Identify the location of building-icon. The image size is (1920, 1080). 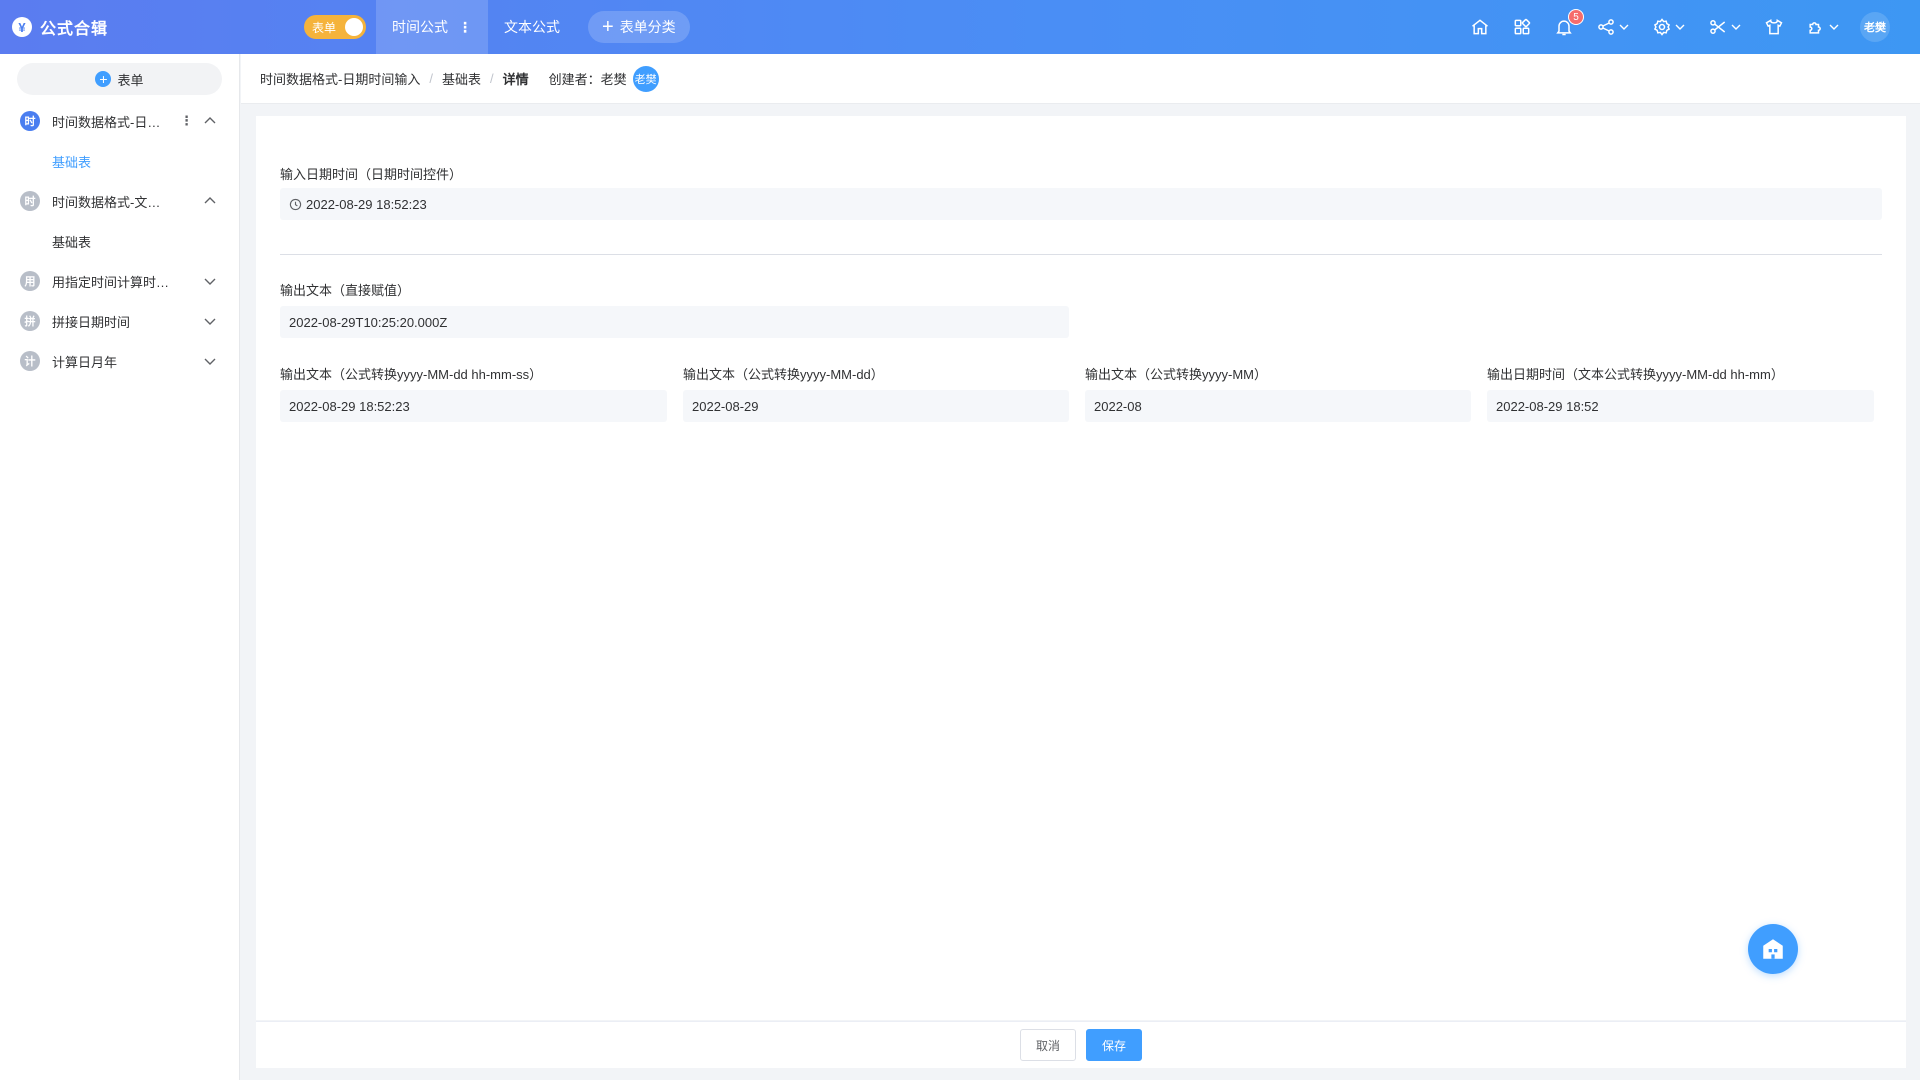
(1773, 949).